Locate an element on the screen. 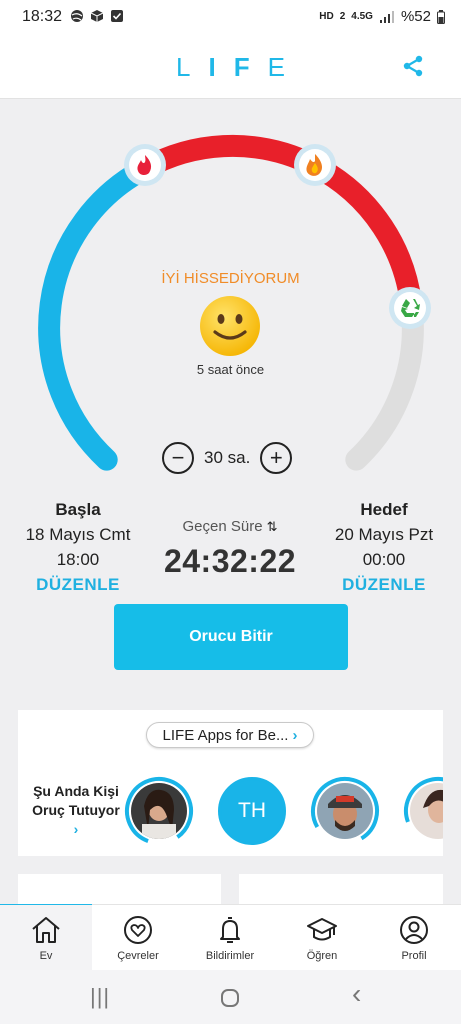  goal-date: 20 Mayıs Pzt is located at coordinates (384, 534).